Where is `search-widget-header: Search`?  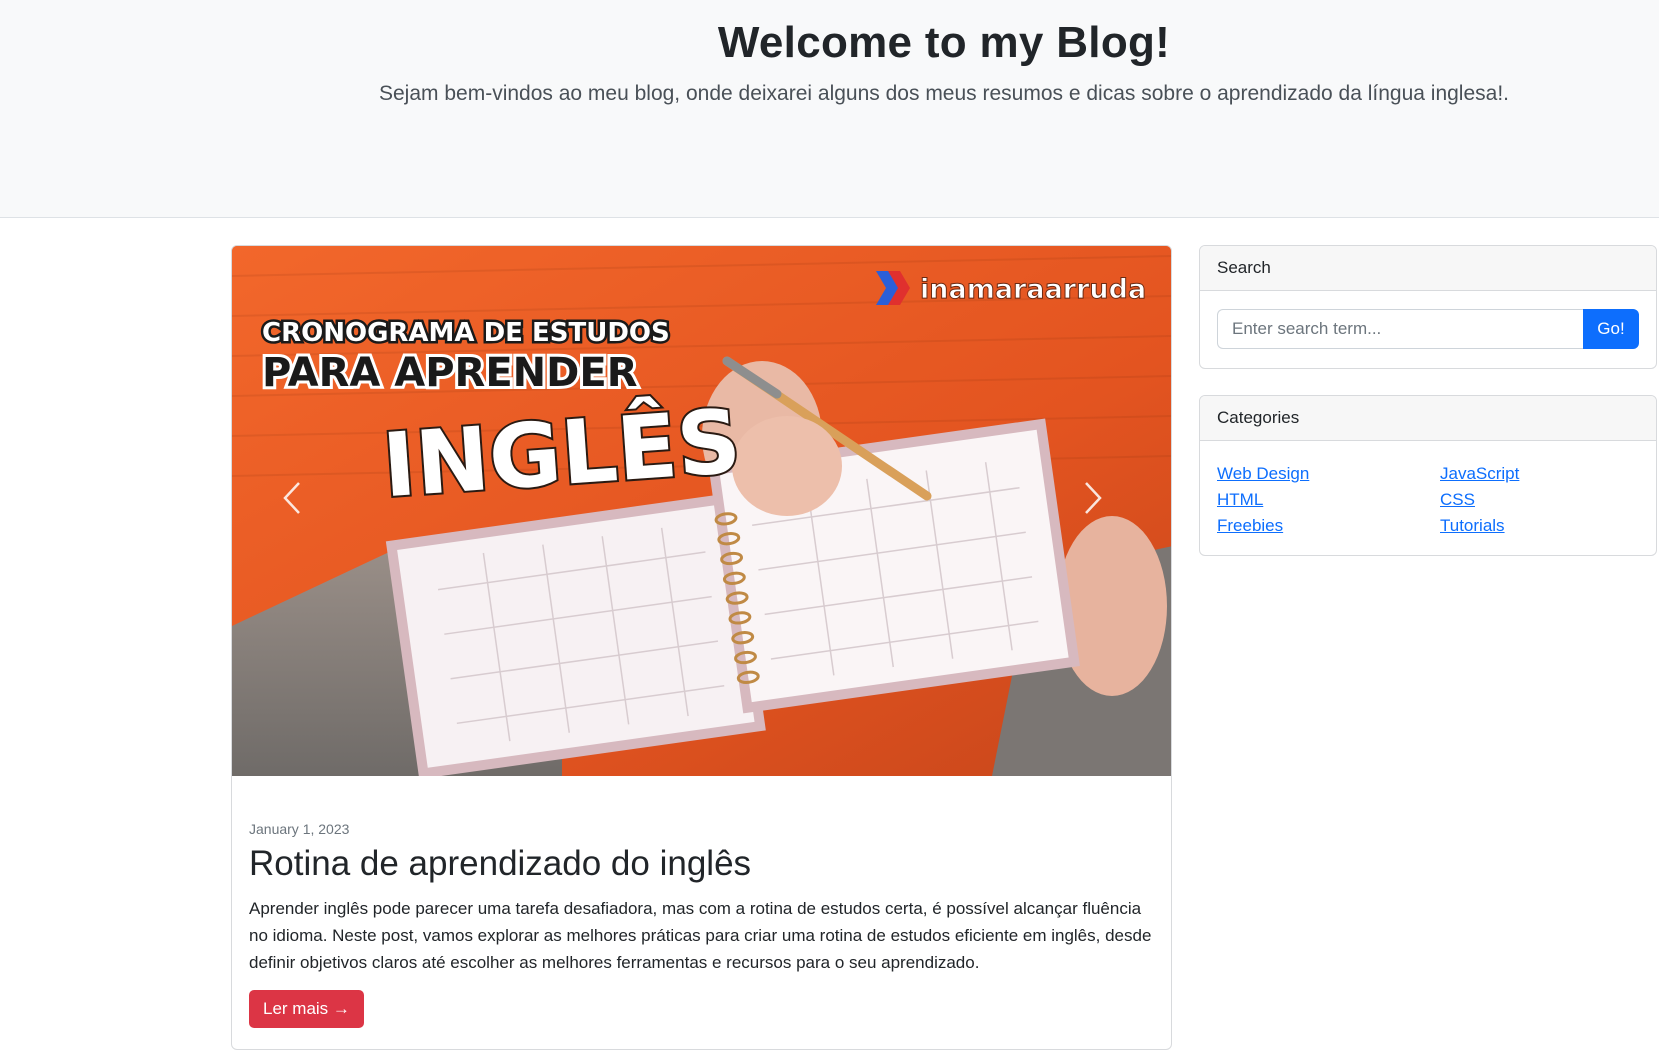 search-widget-header: Search is located at coordinates (1428, 268).